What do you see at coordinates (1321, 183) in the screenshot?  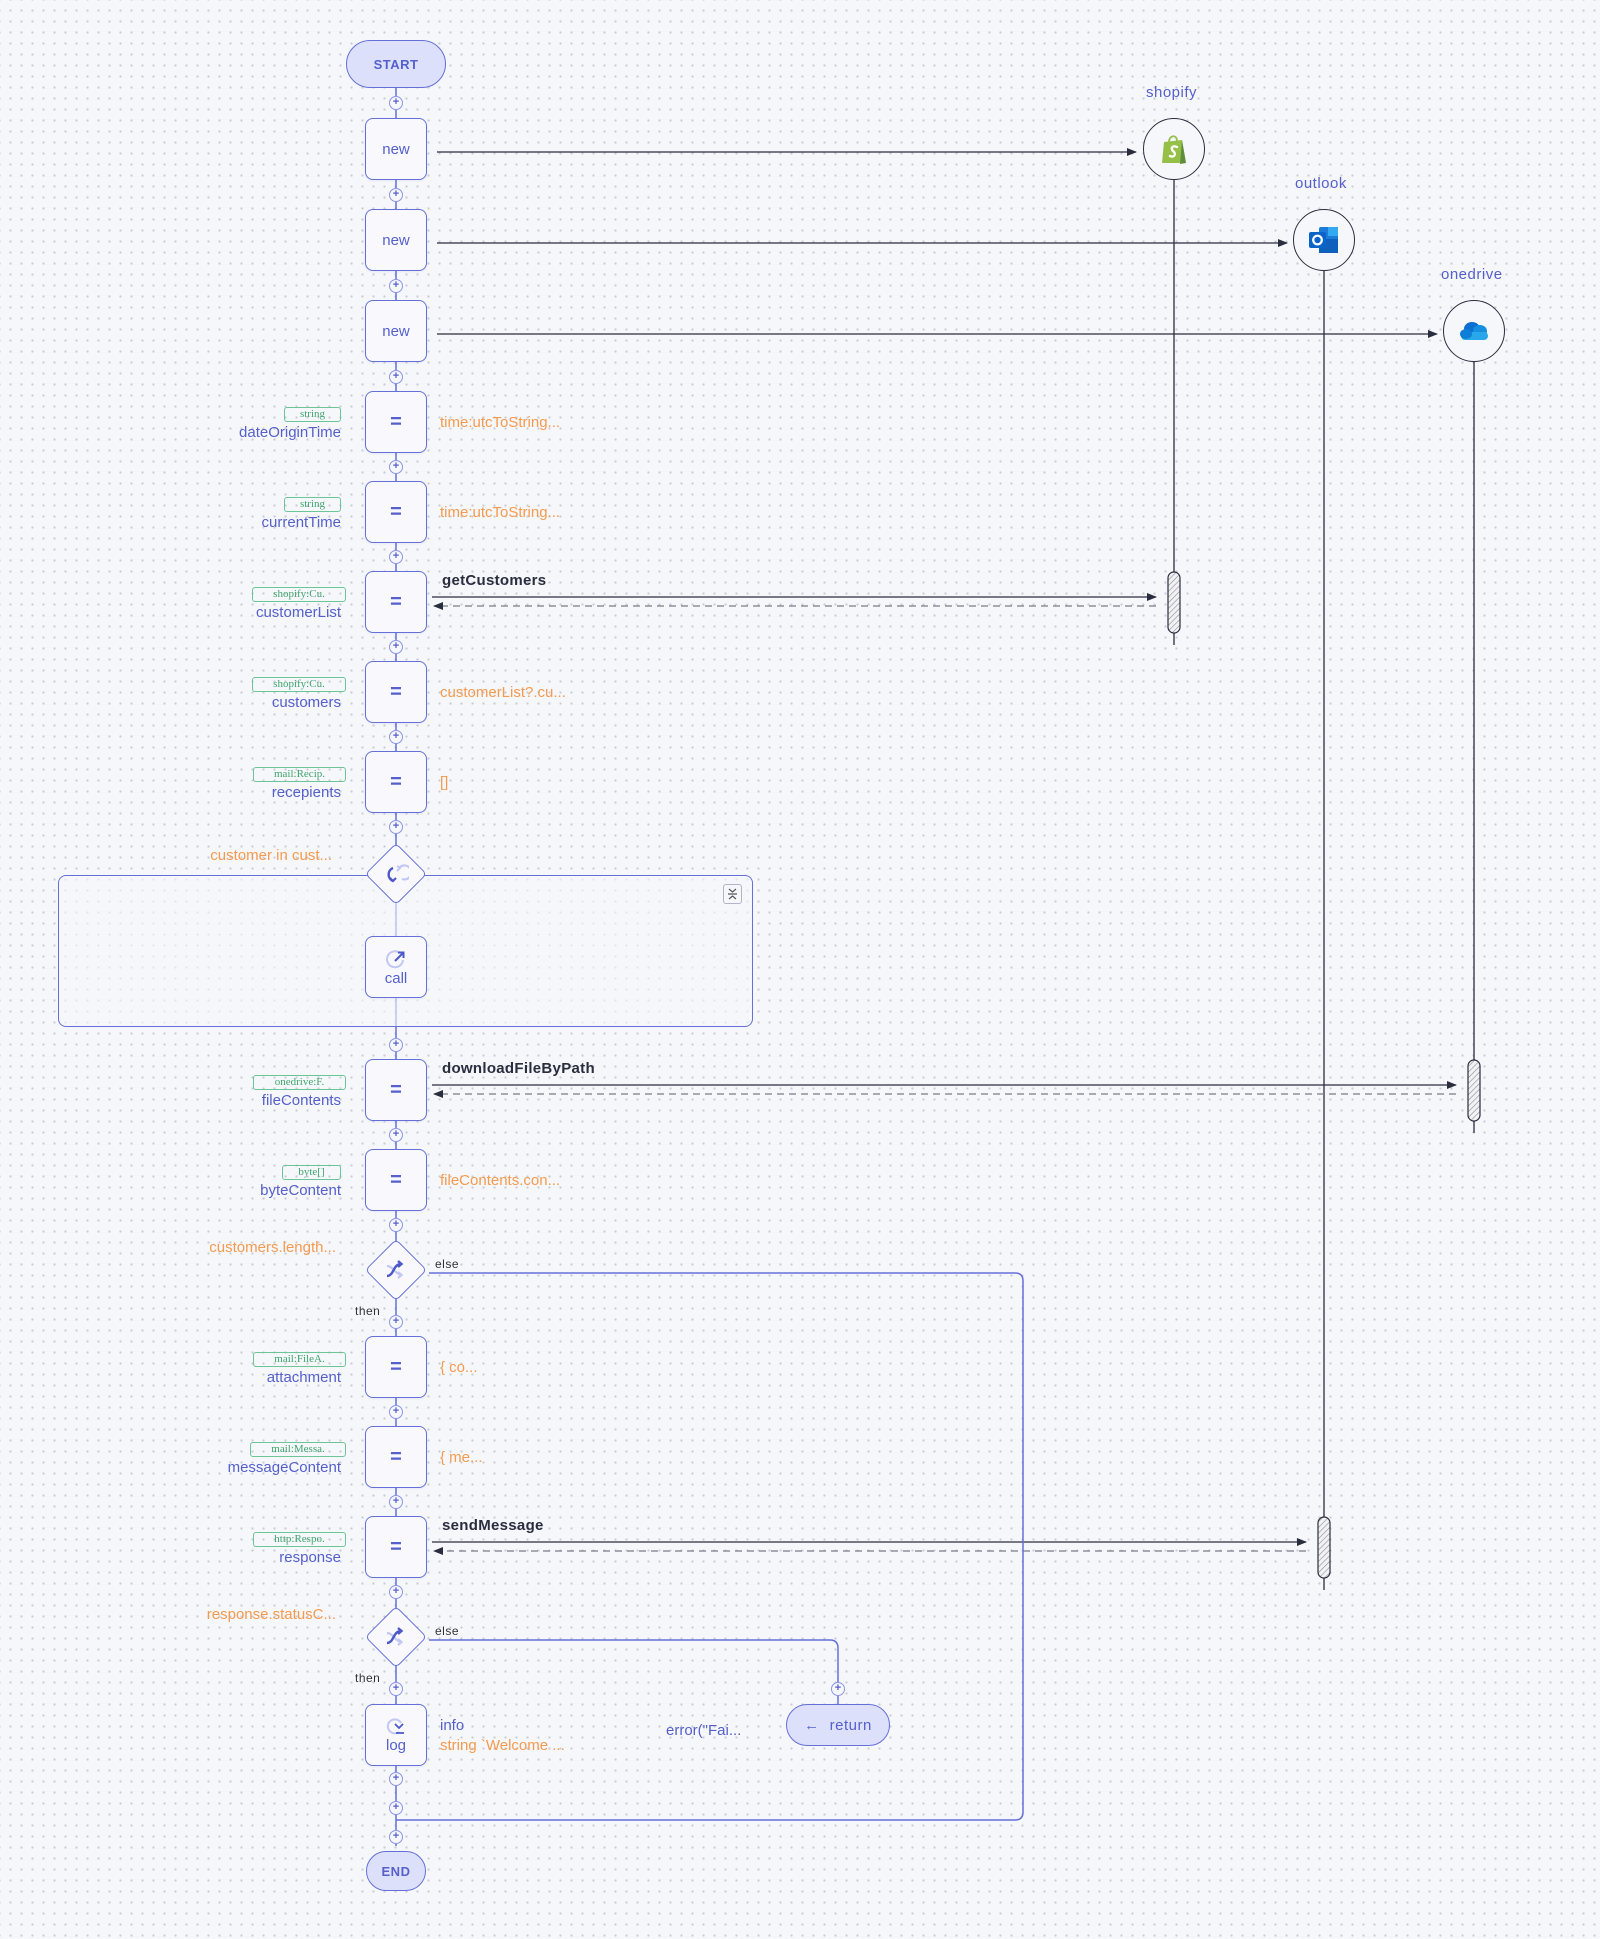 I see `endpoint-label-outlook: outlook` at bounding box center [1321, 183].